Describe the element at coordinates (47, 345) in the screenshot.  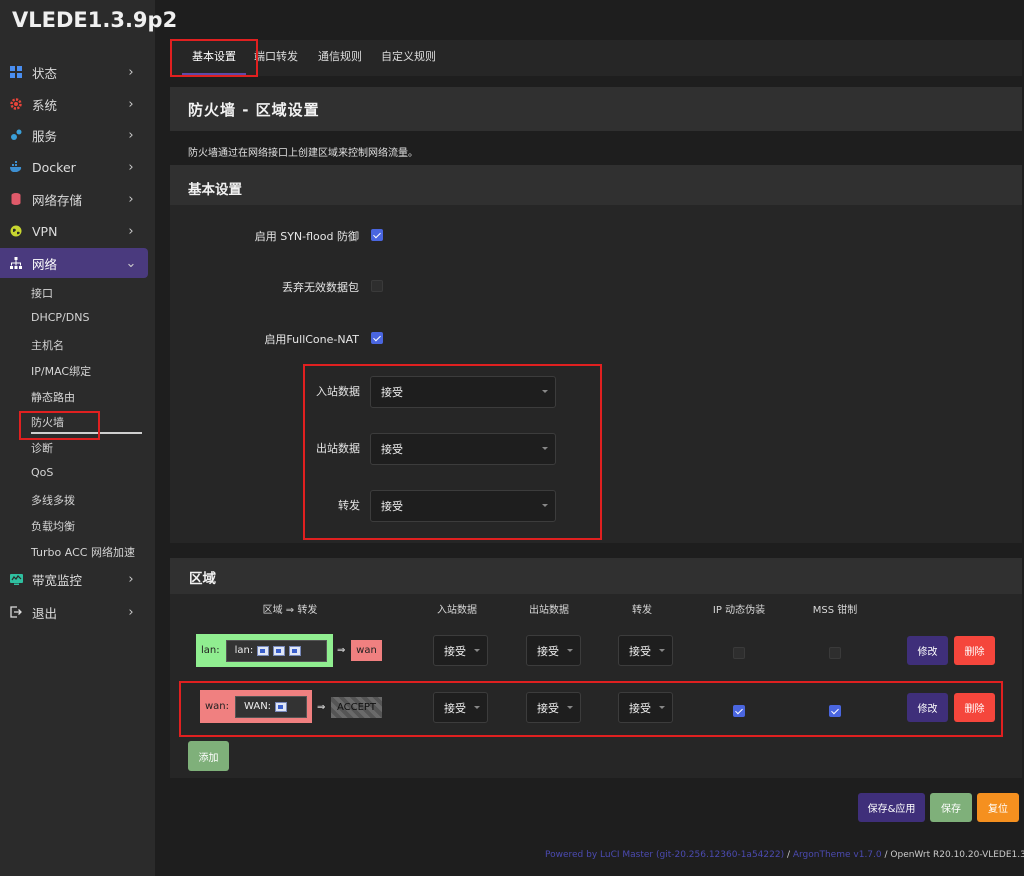
I see `sidebar-subitem-hostnames: 主机名` at that location.